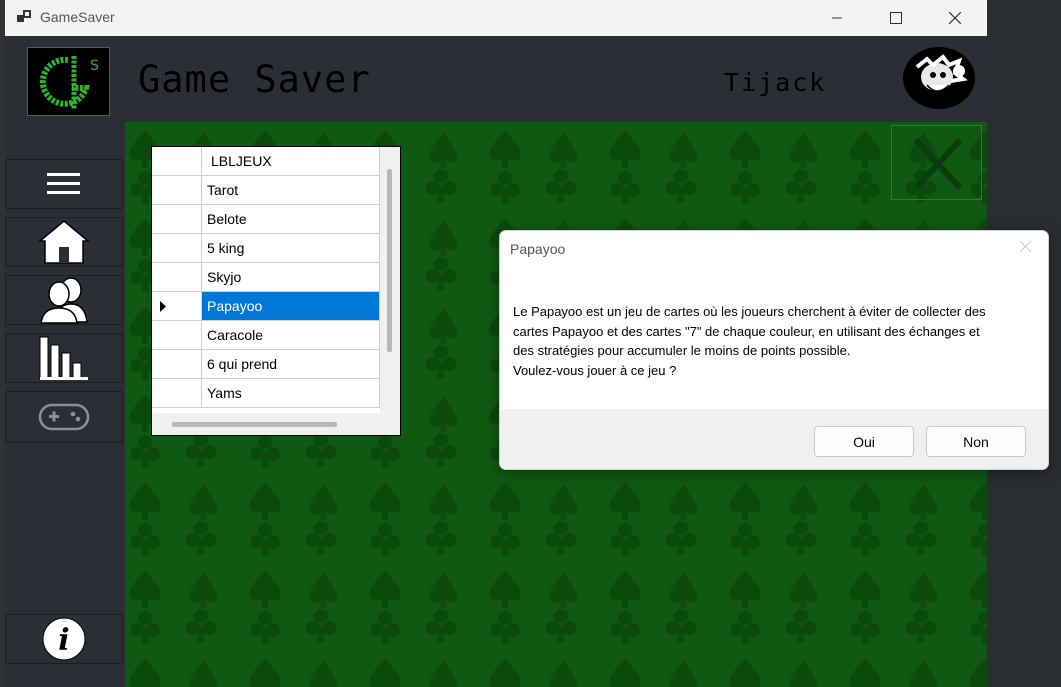  I want to click on game-cell: 5 king, so click(291, 248).